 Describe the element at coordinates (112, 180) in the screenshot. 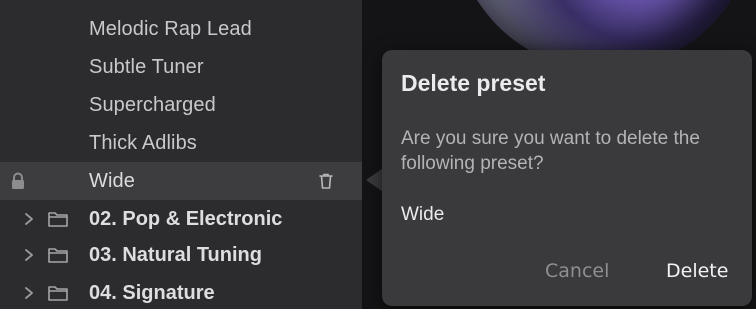

I see `preset-item-label: Wide` at that location.